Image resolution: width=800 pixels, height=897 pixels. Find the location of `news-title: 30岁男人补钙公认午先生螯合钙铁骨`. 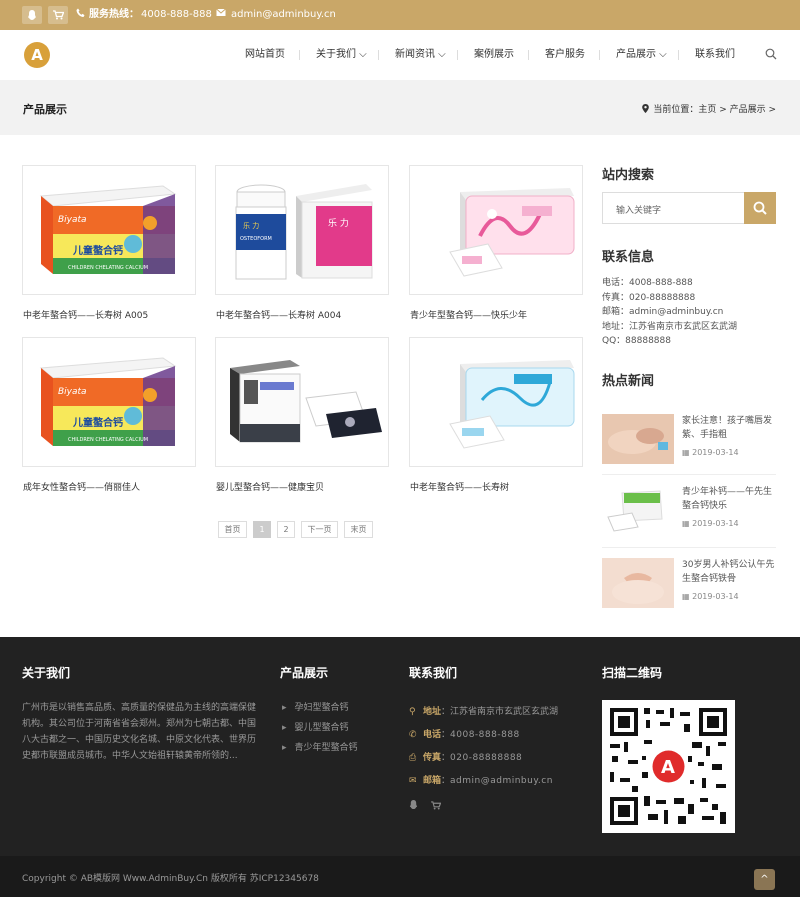

news-title: 30岁男人补钙公认午先生螯合钙铁骨 is located at coordinates (730, 572).